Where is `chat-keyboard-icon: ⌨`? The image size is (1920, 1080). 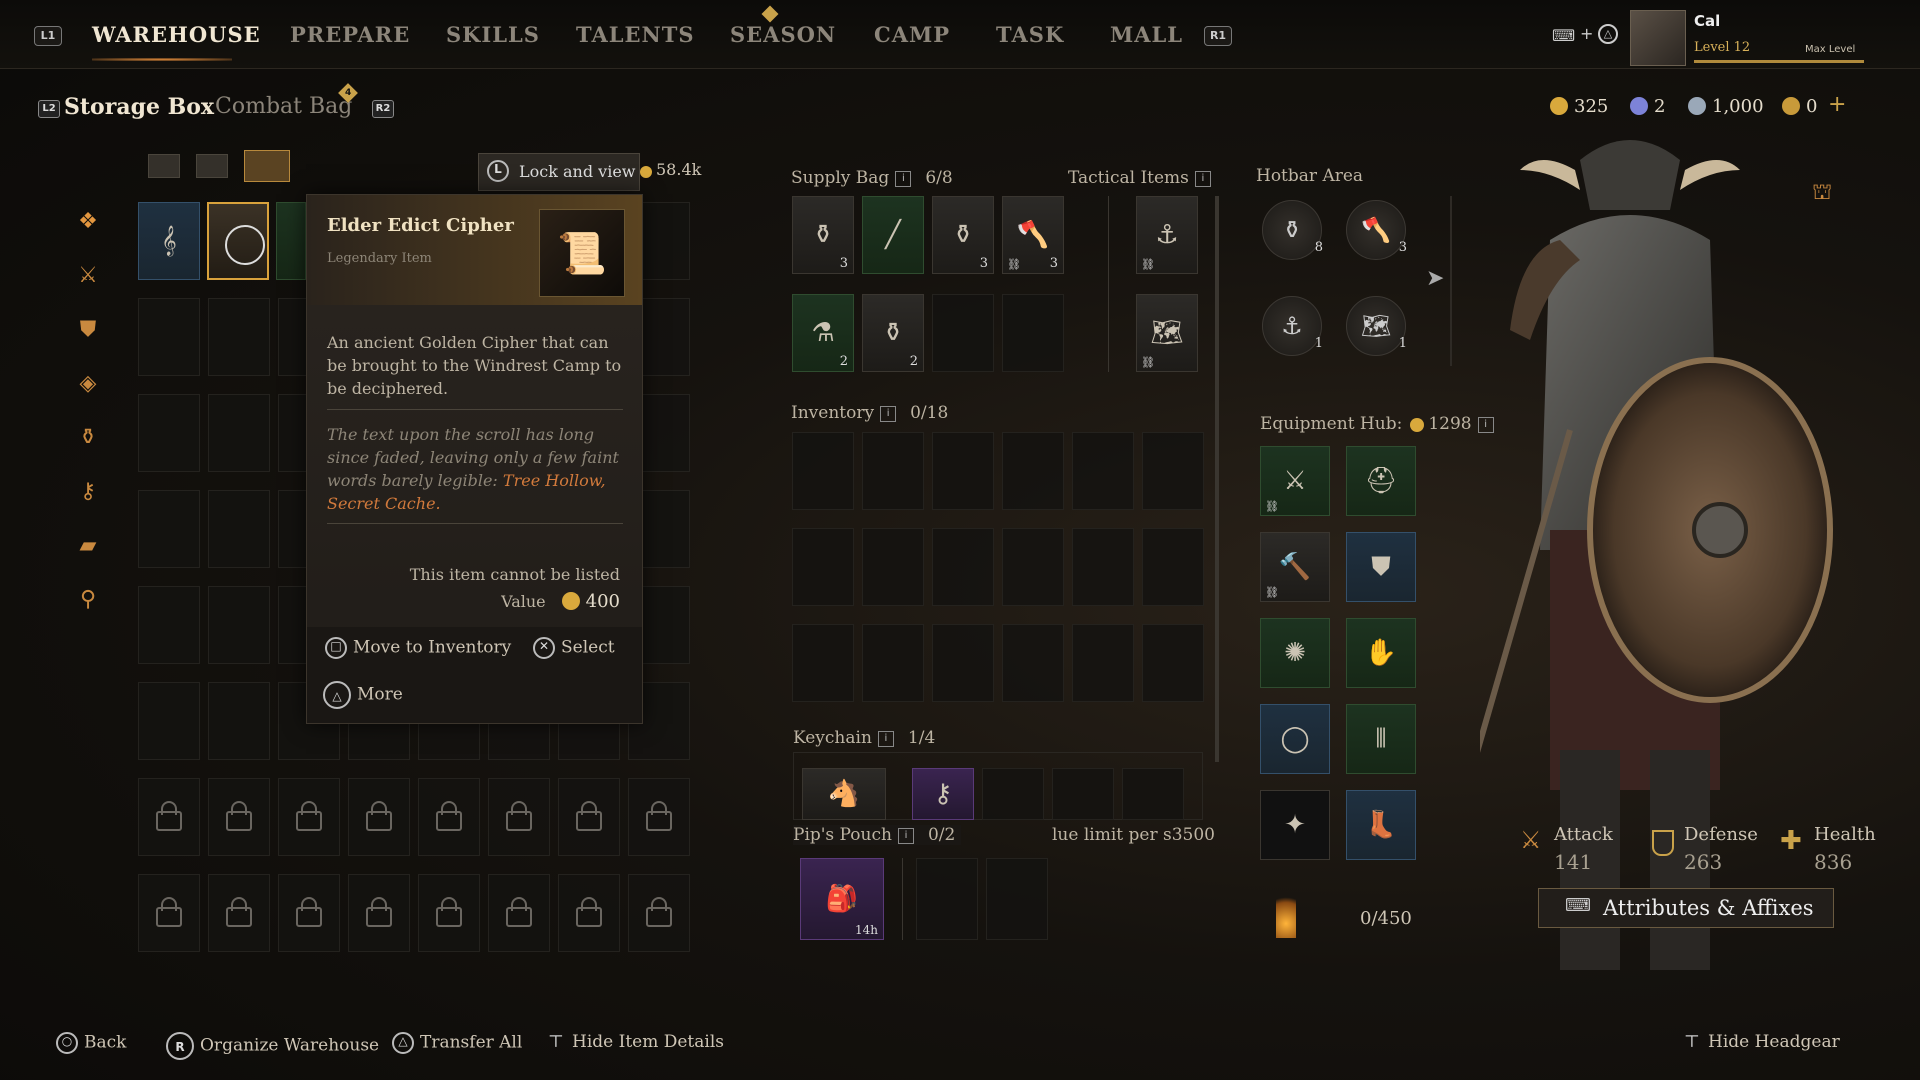
chat-keyboard-icon: ⌨ is located at coordinates (1563, 35).